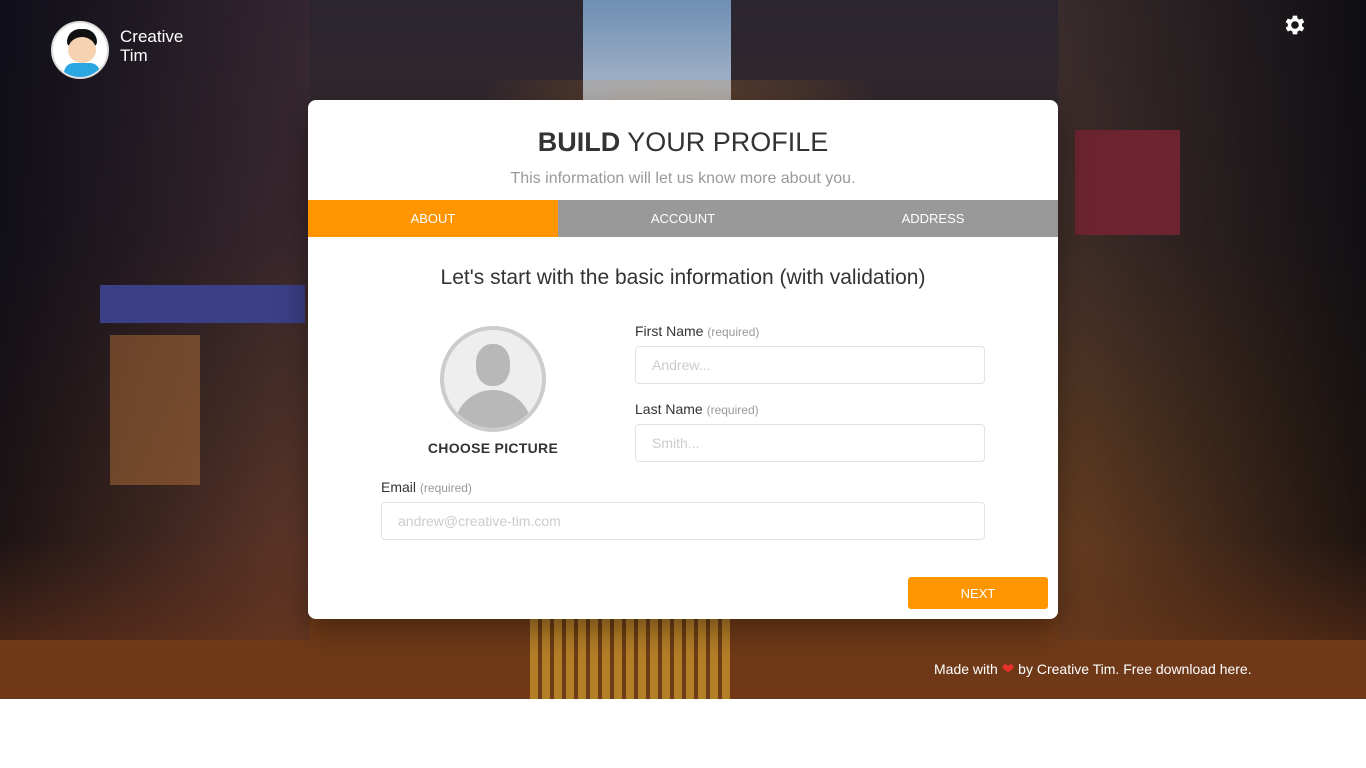 The image size is (1366, 768). I want to click on email-label: Email (required), so click(426, 487).